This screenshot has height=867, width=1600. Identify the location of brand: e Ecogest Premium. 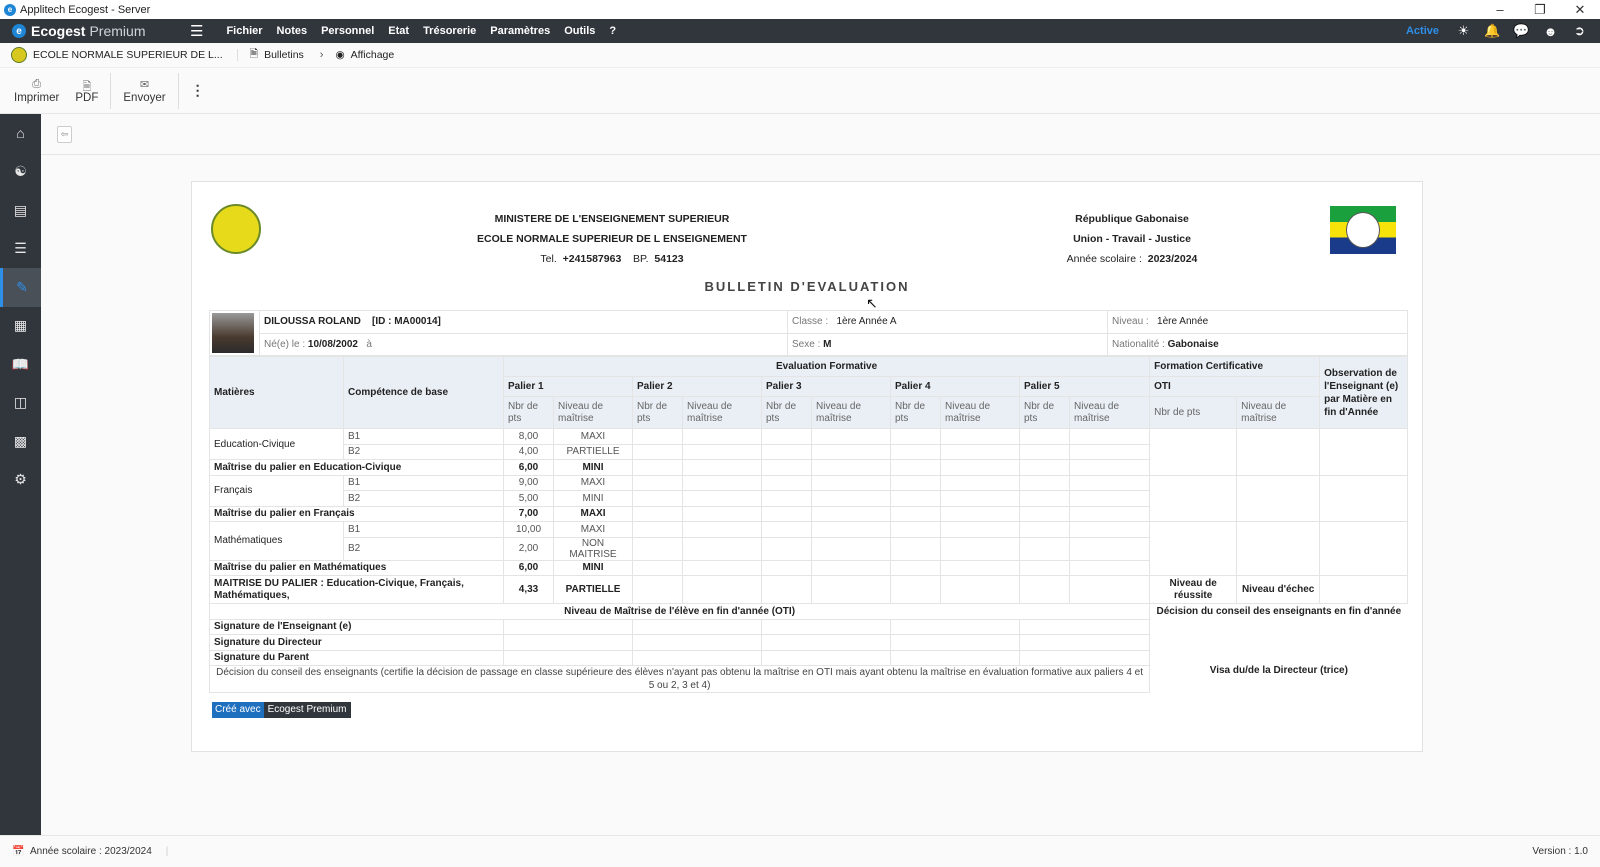
(95, 31).